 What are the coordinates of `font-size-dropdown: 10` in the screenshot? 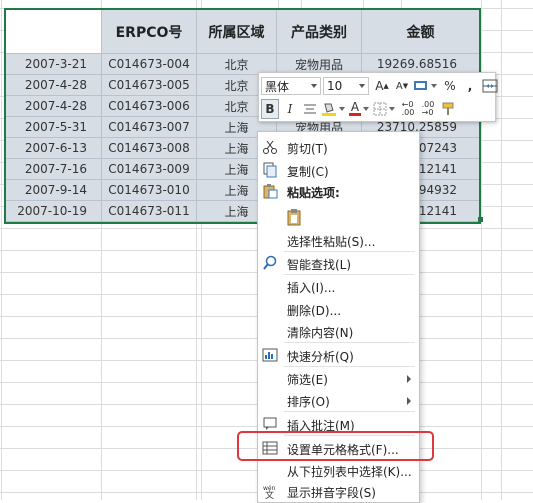 It's located at (346, 86).